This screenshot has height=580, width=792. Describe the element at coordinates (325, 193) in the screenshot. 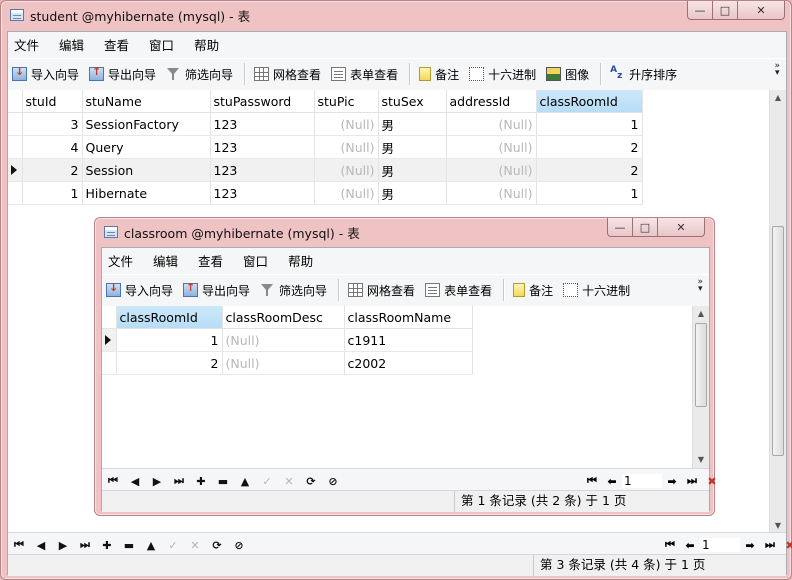

I see `table-row: 1 Hibernate 123 (Null) 男 (Null) 1` at that location.